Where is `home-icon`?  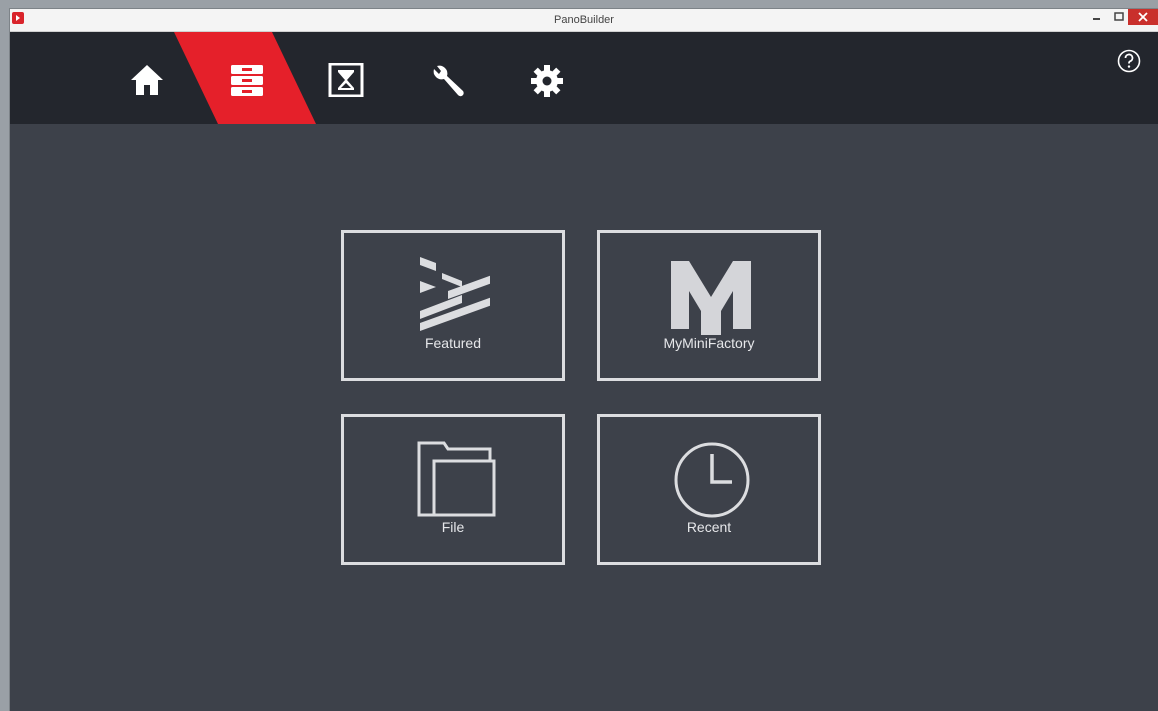 home-icon is located at coordinates (147, 80).